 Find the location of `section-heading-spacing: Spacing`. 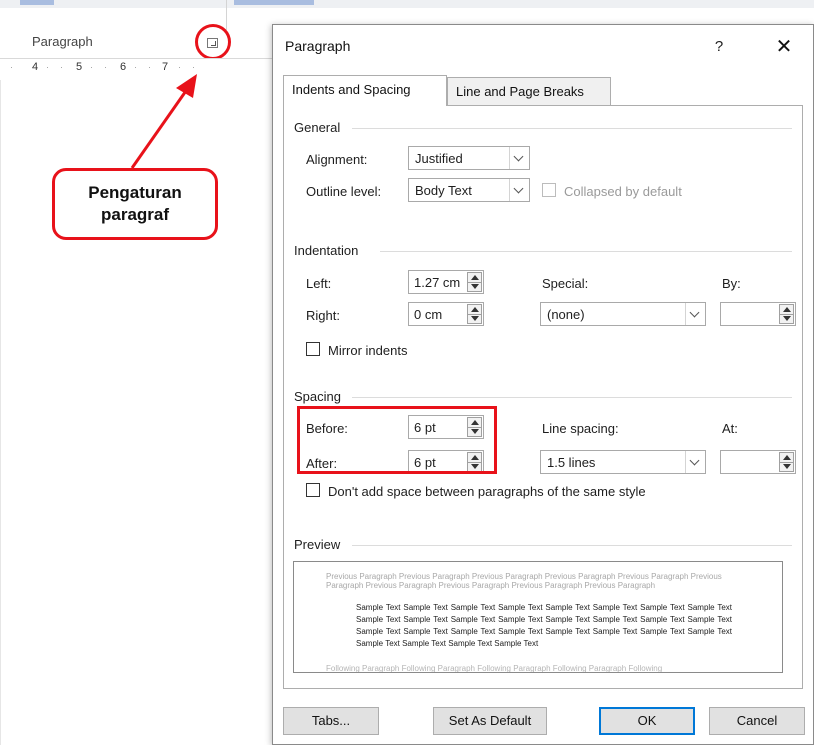

section-heading-spacing: Spacing is located at coordinates (317, 396).